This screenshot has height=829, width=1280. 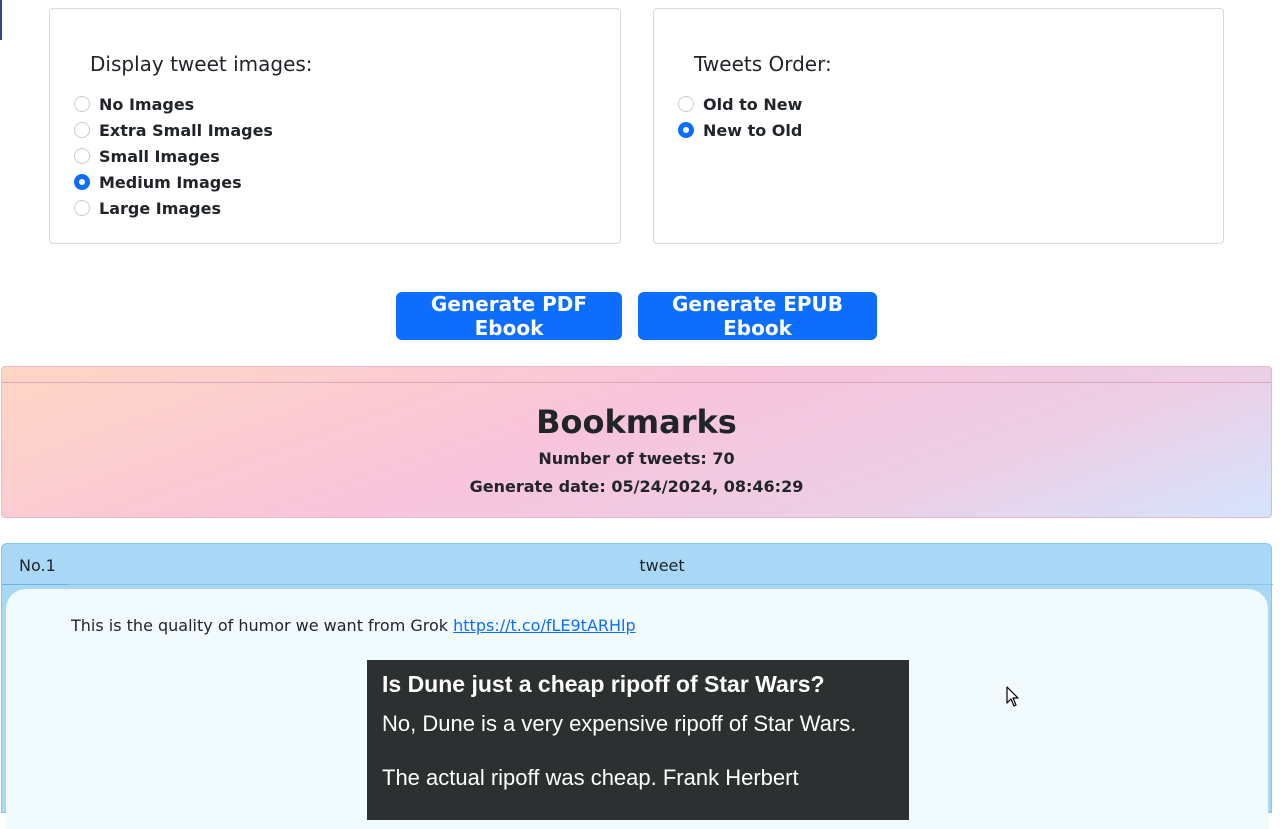 What do you see at coordinates (1, 20) in the screenshot?
I see `left-edge-accent` at bounding box center [1, 20].